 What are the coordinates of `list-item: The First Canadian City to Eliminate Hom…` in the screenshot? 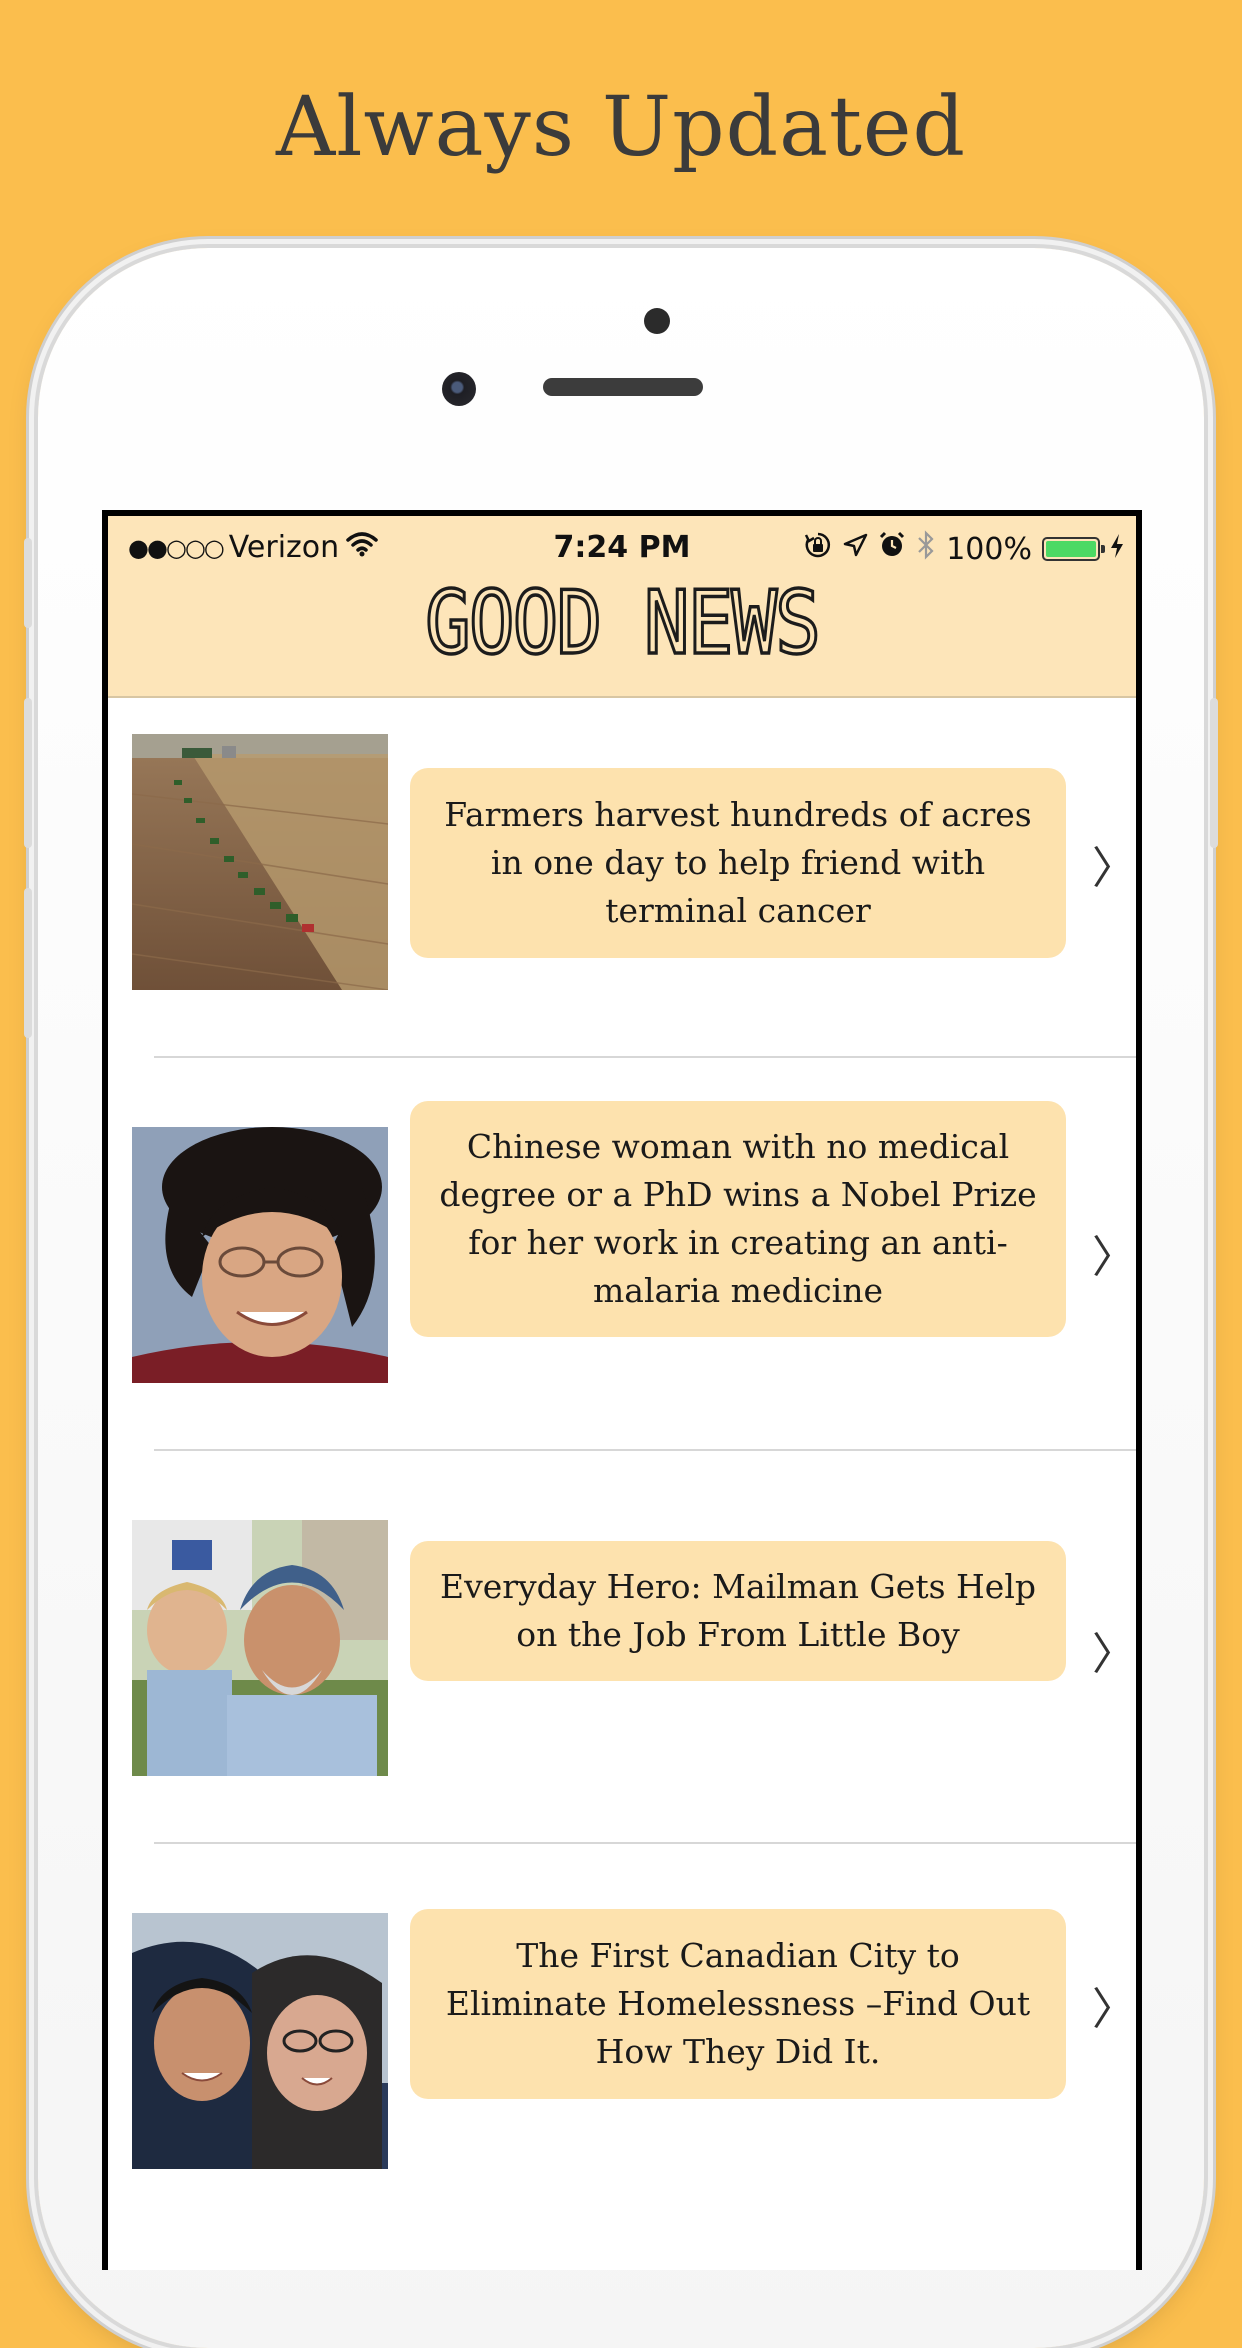 It's located at (622, 2073).